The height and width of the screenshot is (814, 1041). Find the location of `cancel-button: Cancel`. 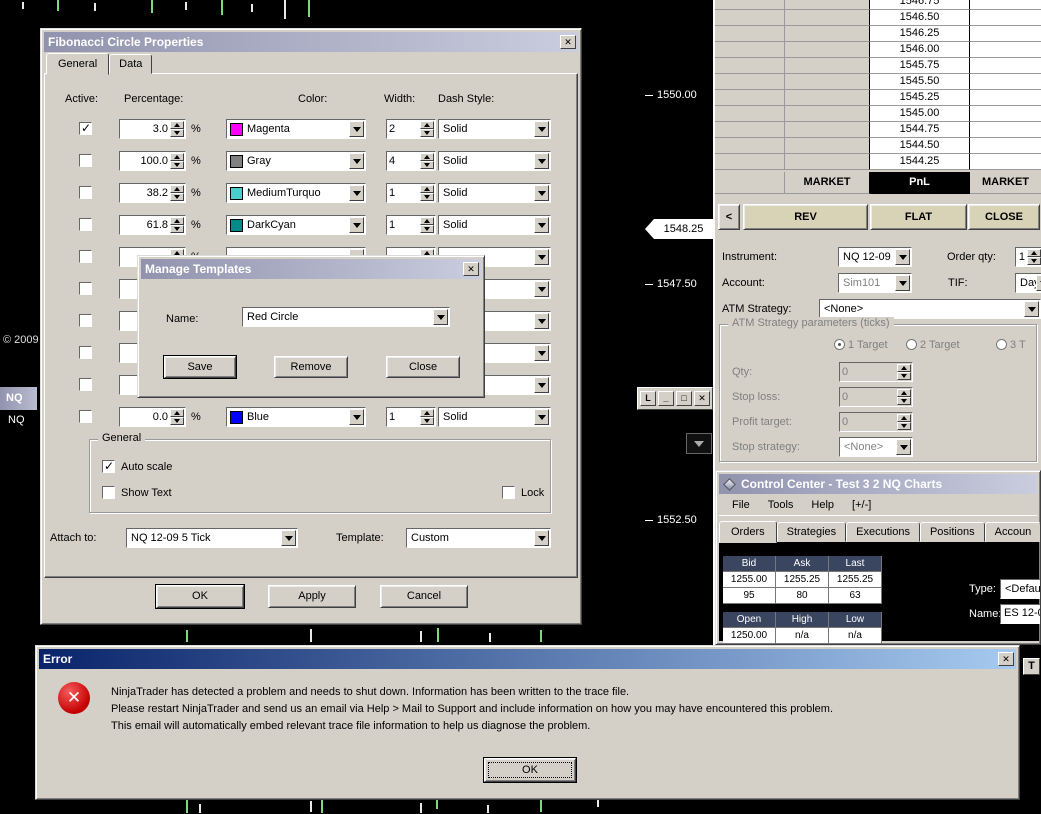

cancel-button: Cancel is located at coordinates (424, 596).